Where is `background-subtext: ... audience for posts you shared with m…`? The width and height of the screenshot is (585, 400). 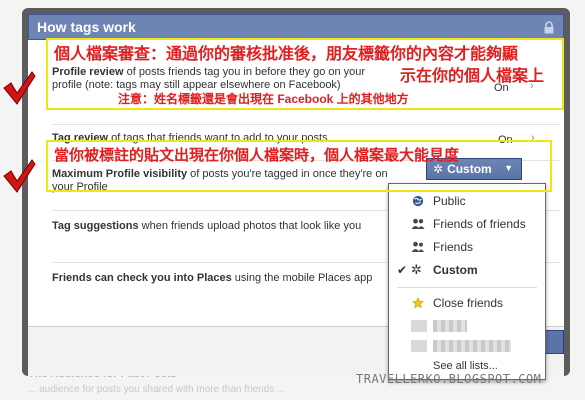 background-subtext: ... audience for posts you shared with m… is located at coordinates (157, 389).